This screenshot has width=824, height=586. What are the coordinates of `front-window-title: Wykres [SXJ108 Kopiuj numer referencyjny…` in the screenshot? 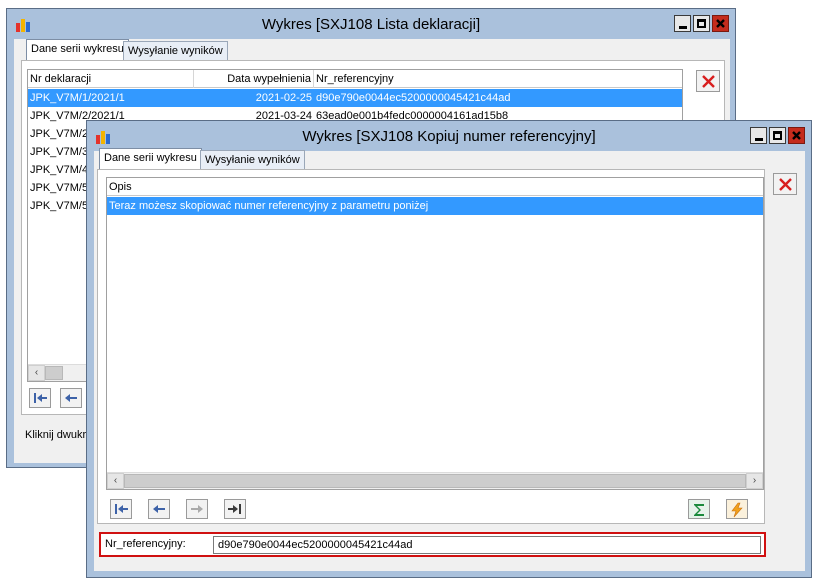 It's located at (449, 136).